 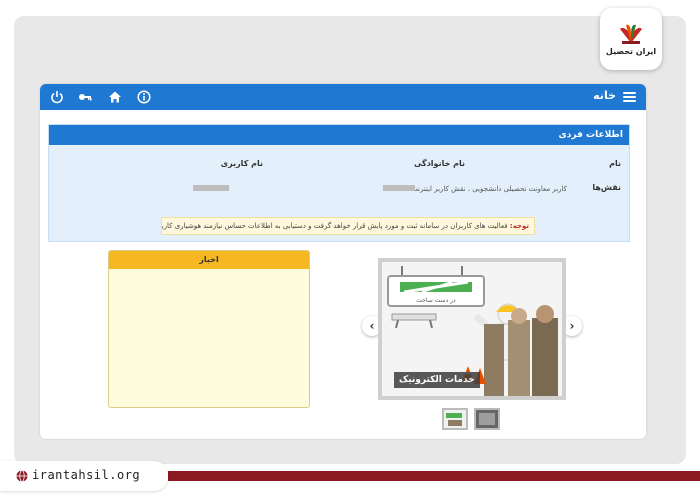 I want to click on slide-sign-text: در دست ساخت, so click(x=436, y=300).